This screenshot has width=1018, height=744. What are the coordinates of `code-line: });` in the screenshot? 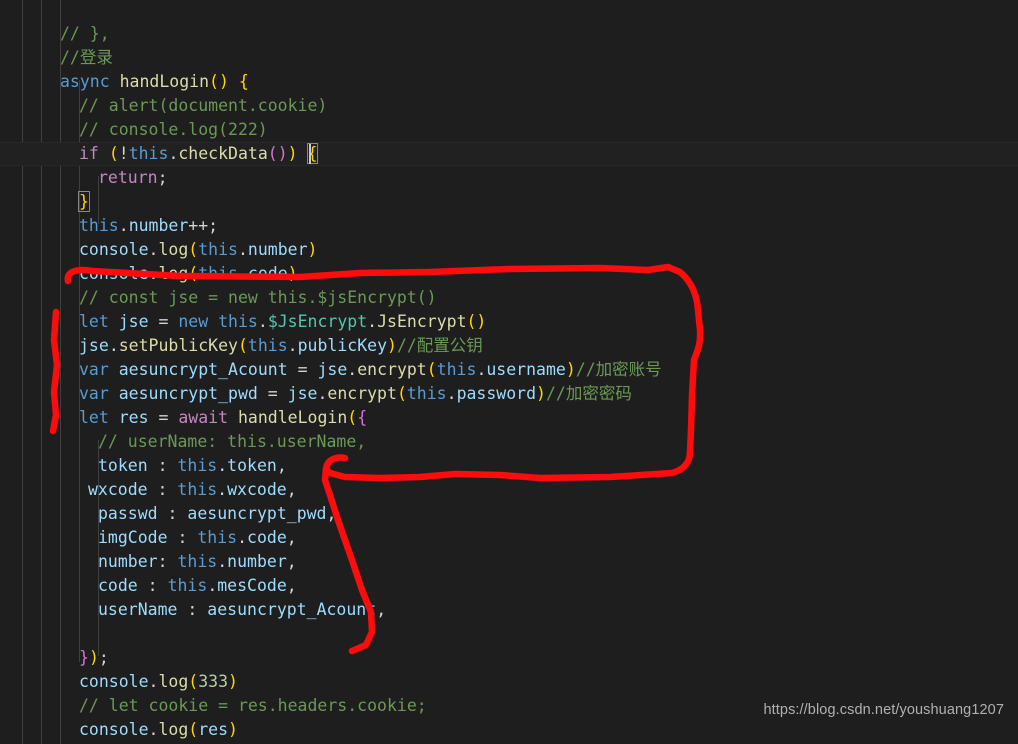 It's located at (94, 657).